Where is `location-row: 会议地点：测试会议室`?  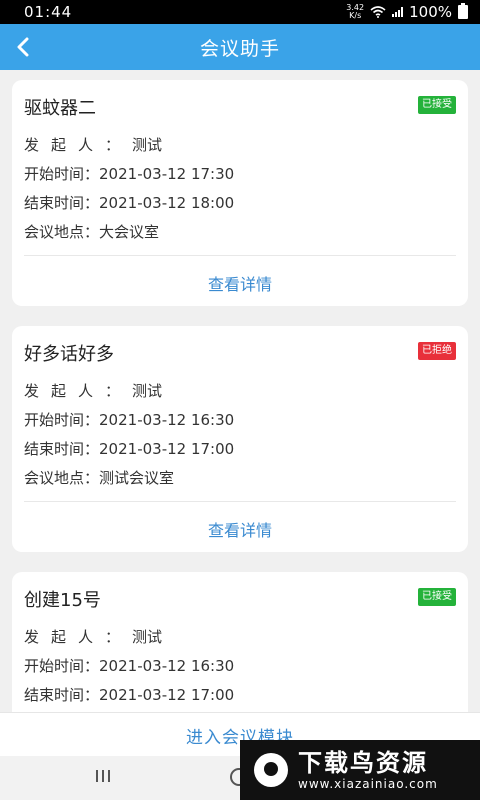 location-row: 会议地点：测试会议室 is located at coordinates (99, 477).